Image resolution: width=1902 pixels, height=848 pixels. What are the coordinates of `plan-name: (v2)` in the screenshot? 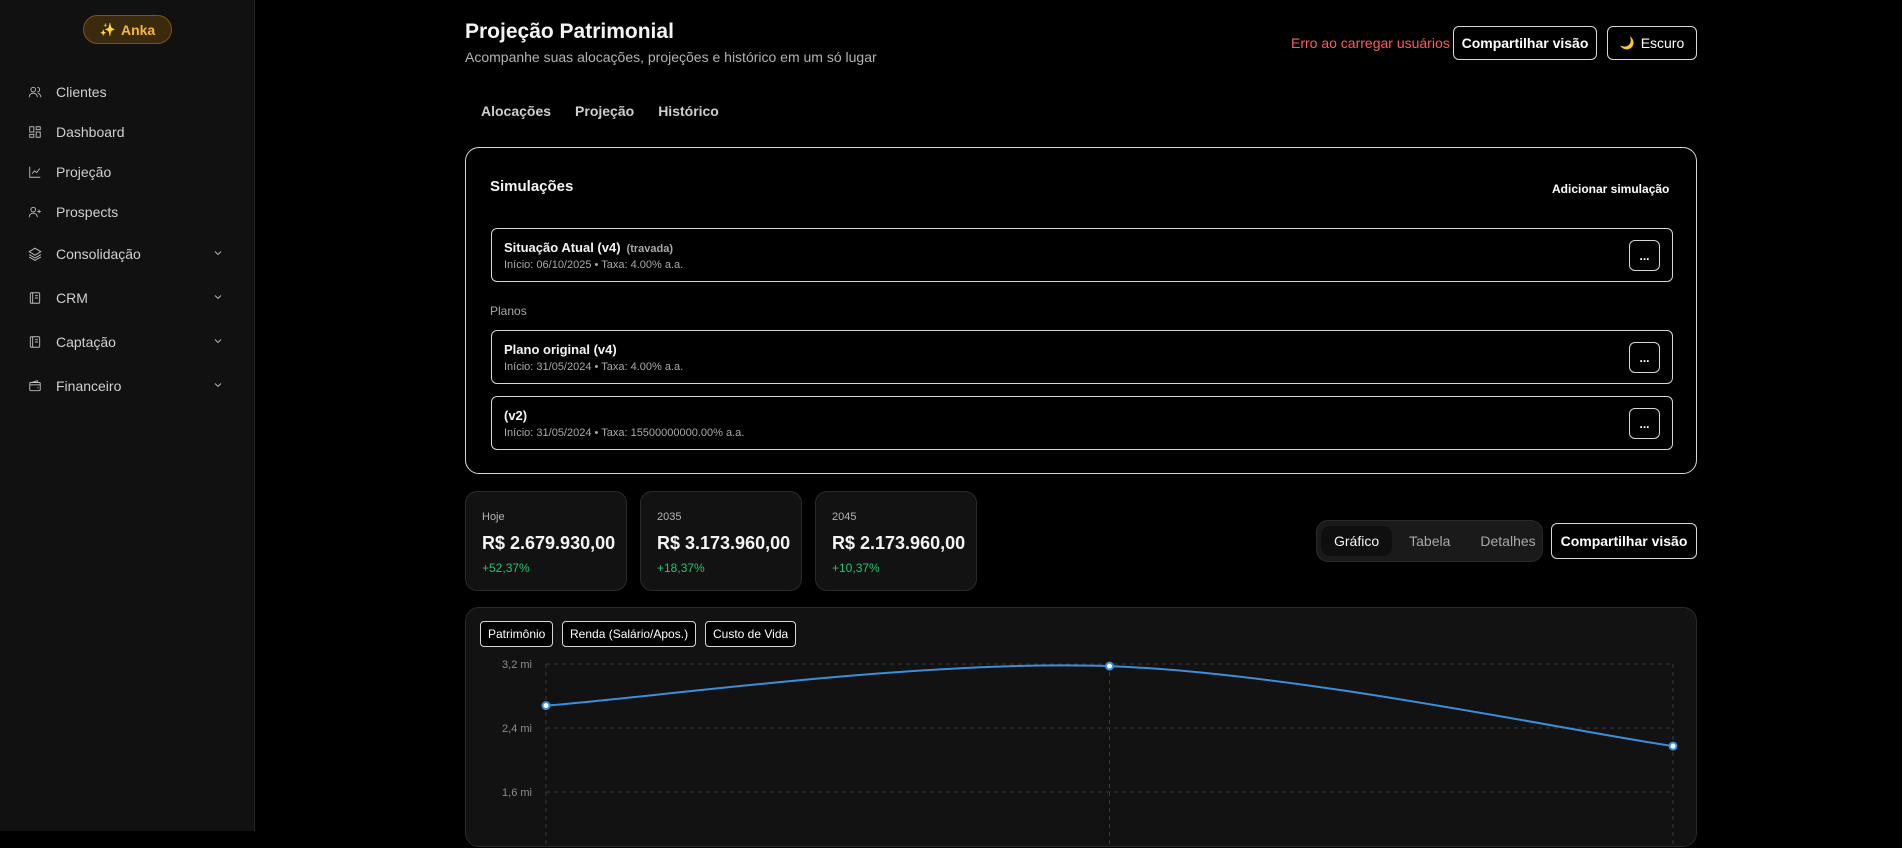 It's located at (516, 415).